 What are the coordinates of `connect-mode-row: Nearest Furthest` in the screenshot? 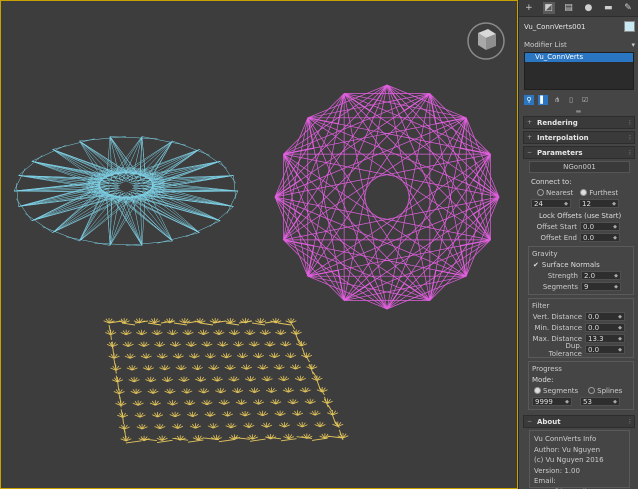 It's located at (584, 192).